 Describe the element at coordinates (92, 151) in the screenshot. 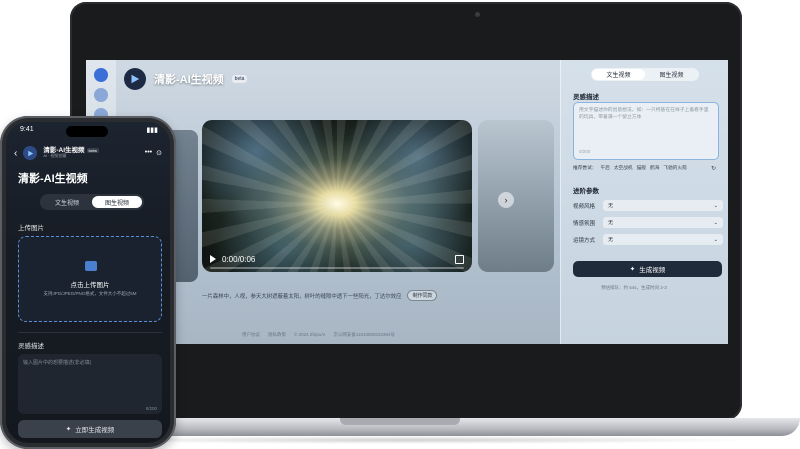

I see `nav-badge: beta` at that location.